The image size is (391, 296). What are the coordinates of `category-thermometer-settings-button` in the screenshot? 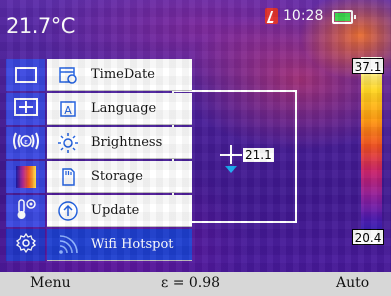 It's located at (25, 211).